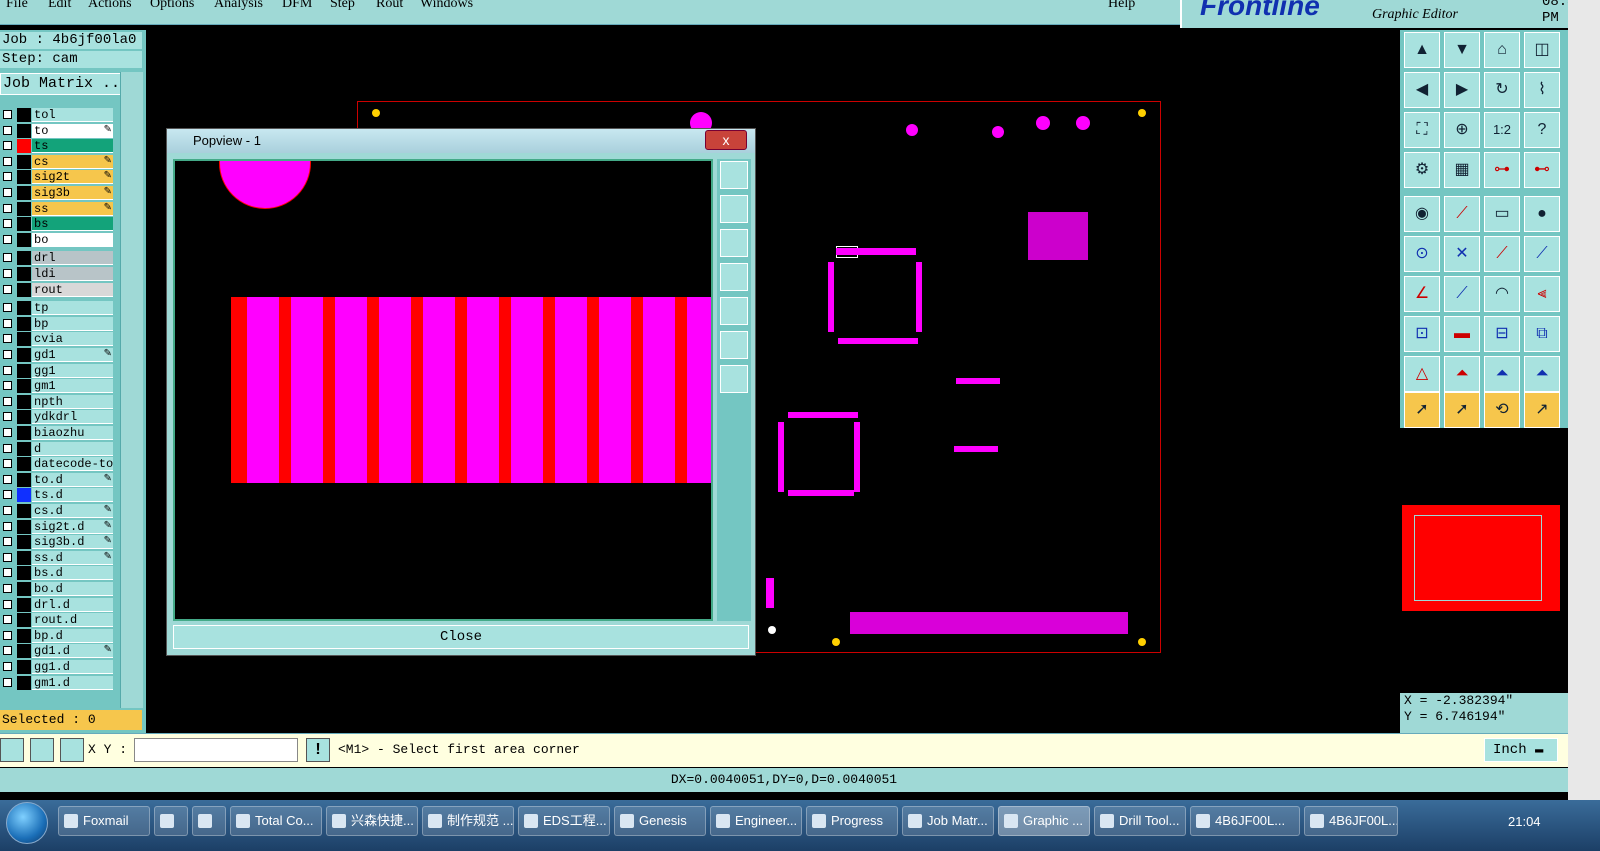  I want to click on layer-name: ldi, so click(72, 274).